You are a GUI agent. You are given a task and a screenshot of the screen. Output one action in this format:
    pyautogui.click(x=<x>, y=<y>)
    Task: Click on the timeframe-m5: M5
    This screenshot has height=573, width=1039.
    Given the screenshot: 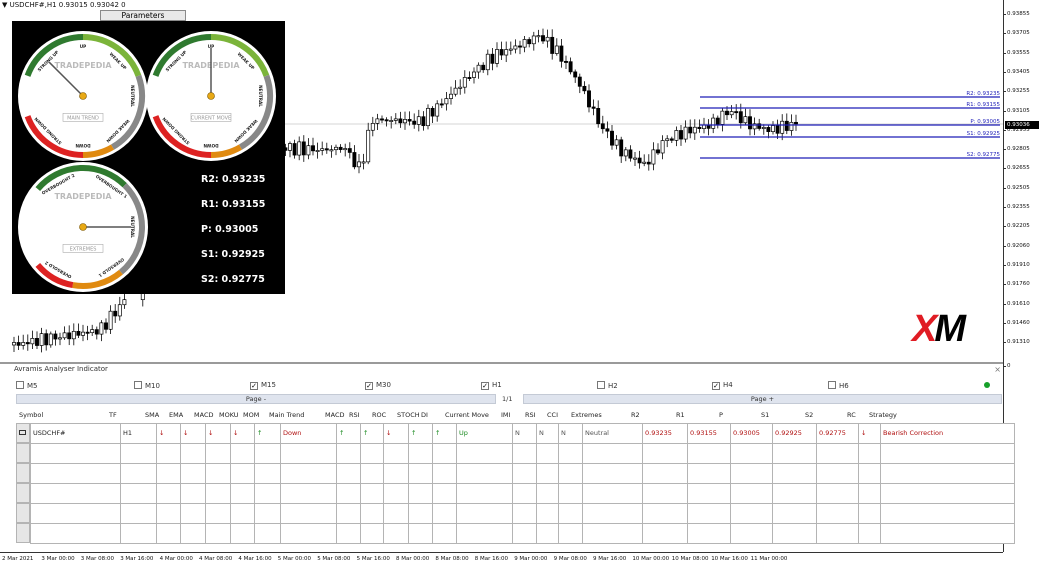 What is the action you would take?
    pyautogui.click(x=27, y=386)
    